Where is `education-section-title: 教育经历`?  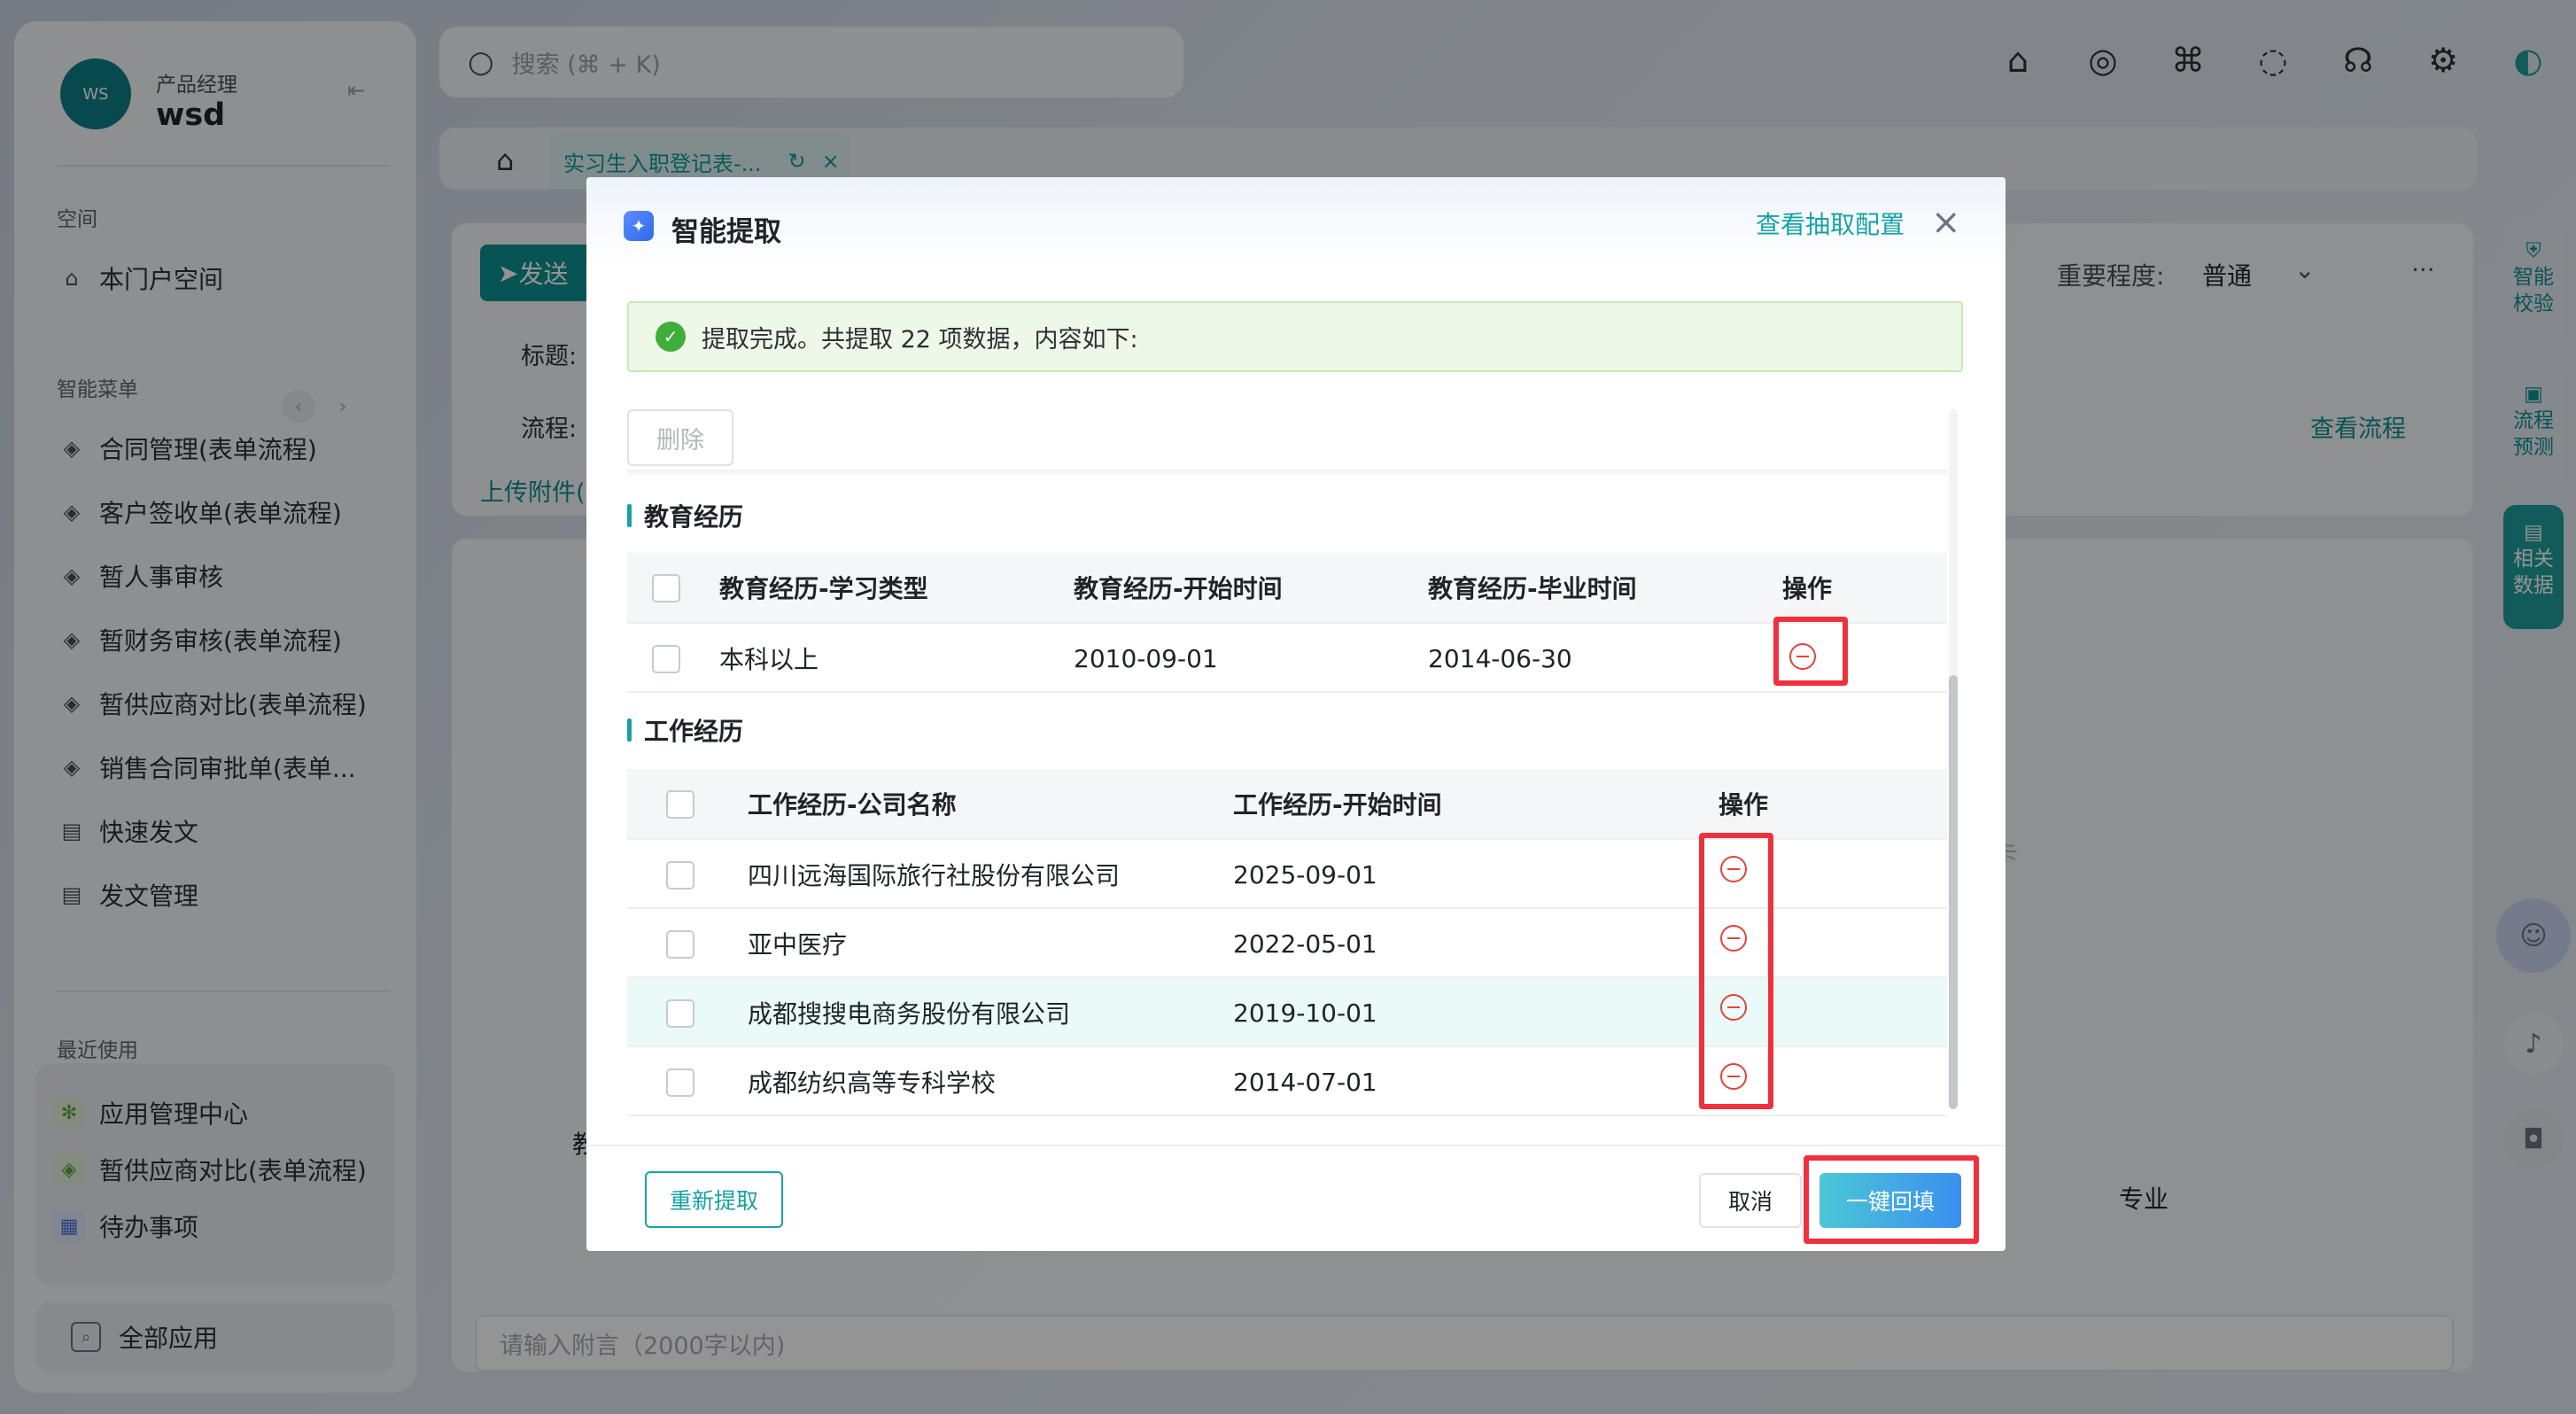
education-section-title: 教育经历 is located at coordinates (685, 515).